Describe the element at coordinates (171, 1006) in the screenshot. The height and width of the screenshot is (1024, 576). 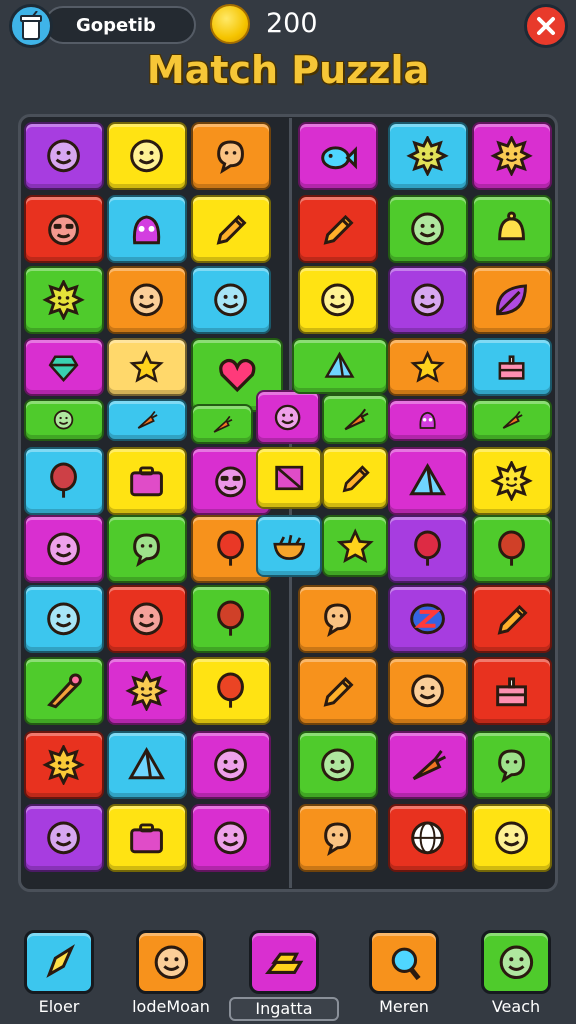
I see `bottom-label-1: lodeMoan` at that location.